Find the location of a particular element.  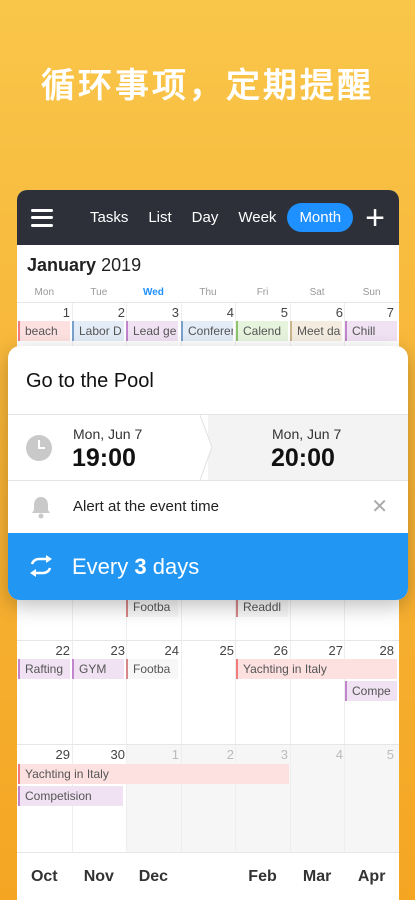

start-date: Mon, Jun 7 is located at coordinates (108, 434).